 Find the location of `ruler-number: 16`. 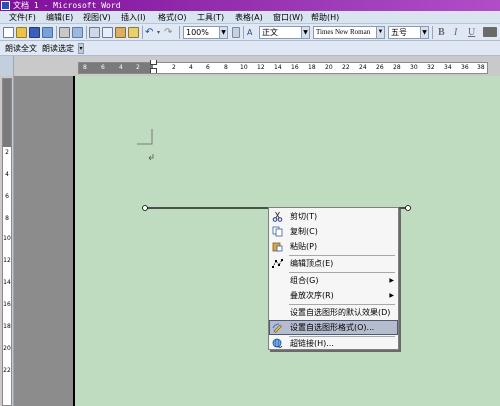

ruler-number: 16 is located at coordinates (295, 67).